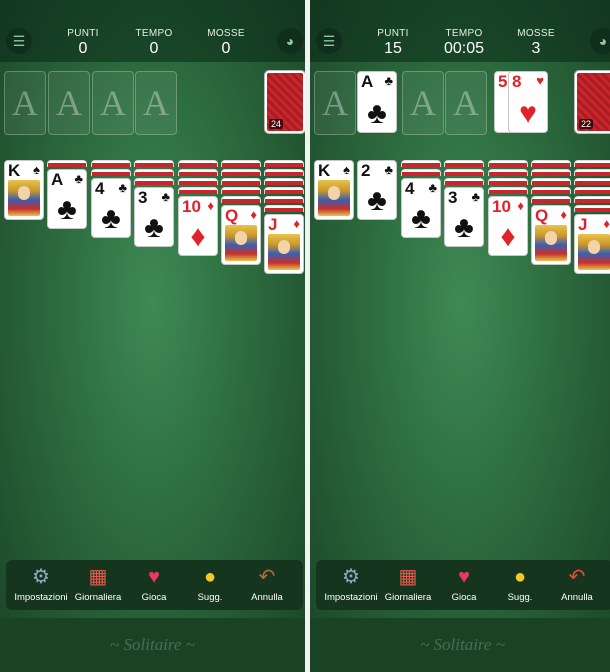 The image size is (610, 672). Describe the element at coordinates (520, 597) in the screenshot. I see `nav-label: Sugg.` at that location.